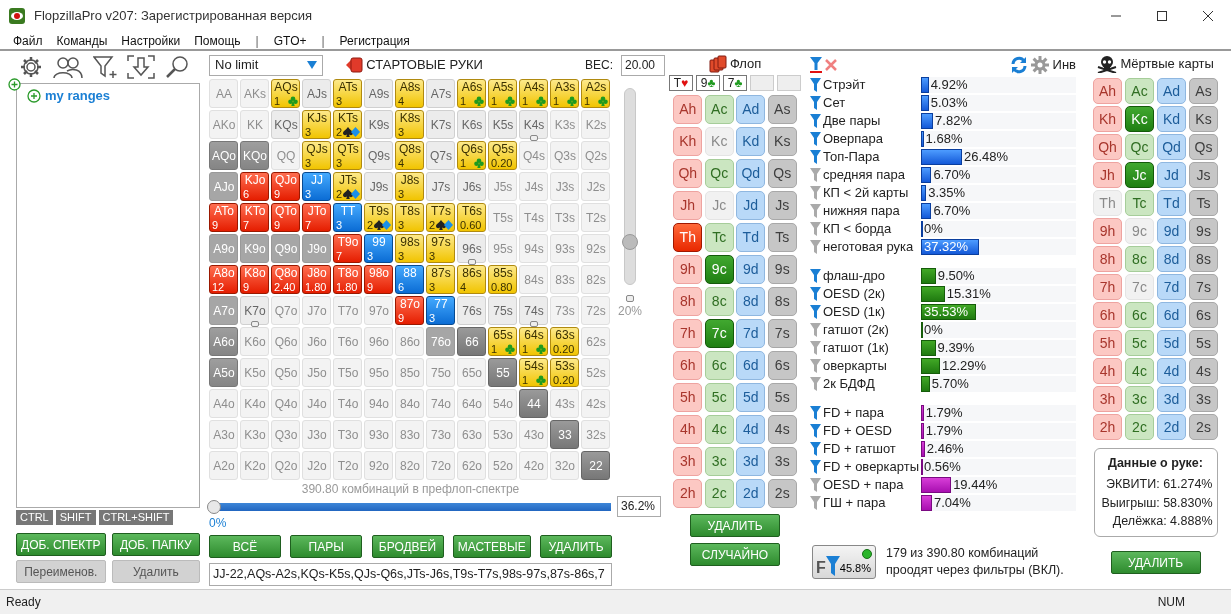 This screenshot has width=1231, height=615. I want to click on settings-icon, so click(31, 67).